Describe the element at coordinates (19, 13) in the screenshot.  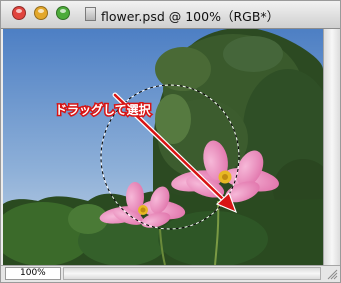
I see `close-button` at that location.